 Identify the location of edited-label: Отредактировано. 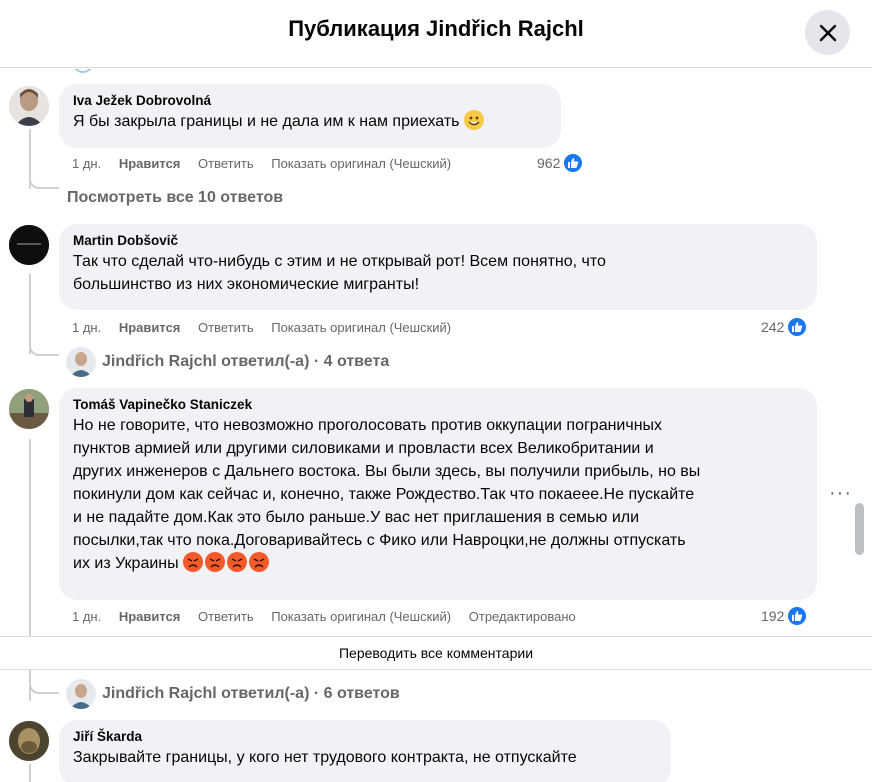
(522, 616).